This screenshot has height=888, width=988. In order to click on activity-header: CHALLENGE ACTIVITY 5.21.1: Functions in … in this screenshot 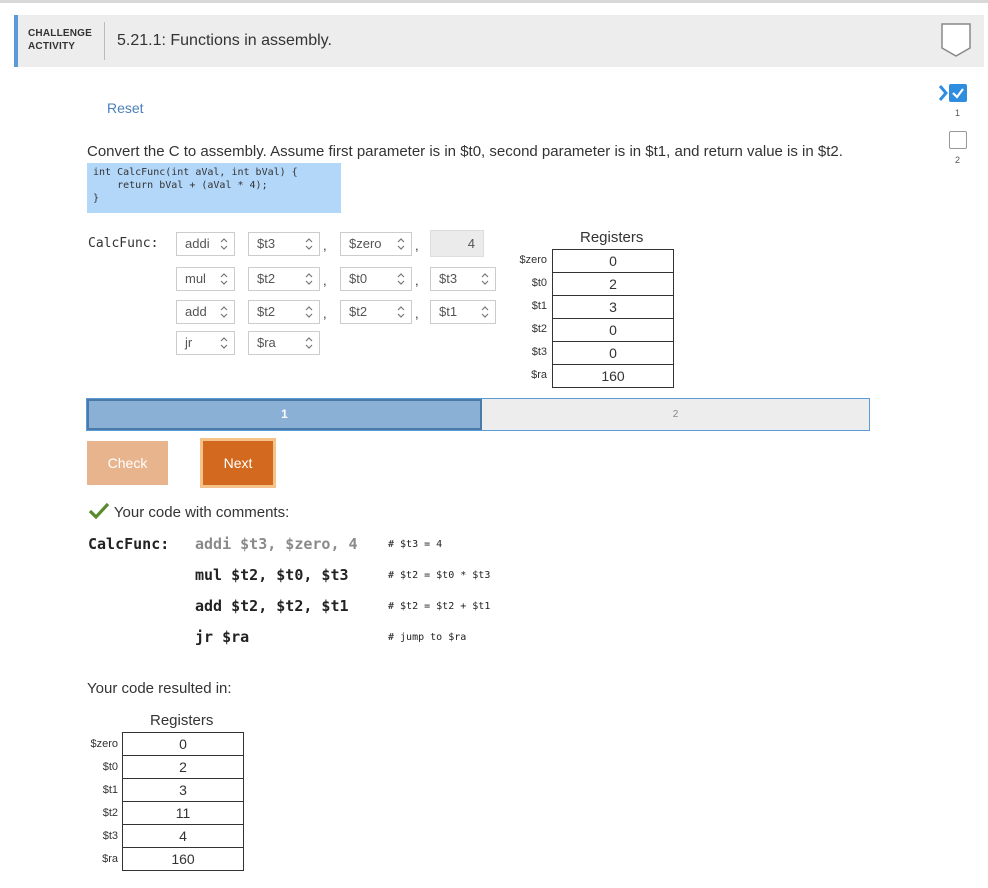, I will do `click(499, 41)`.